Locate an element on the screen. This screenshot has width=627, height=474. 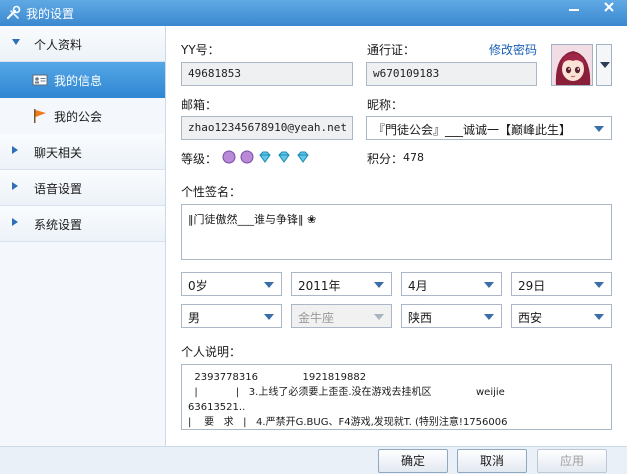
minimize-button is located at coordinates (574, 11).